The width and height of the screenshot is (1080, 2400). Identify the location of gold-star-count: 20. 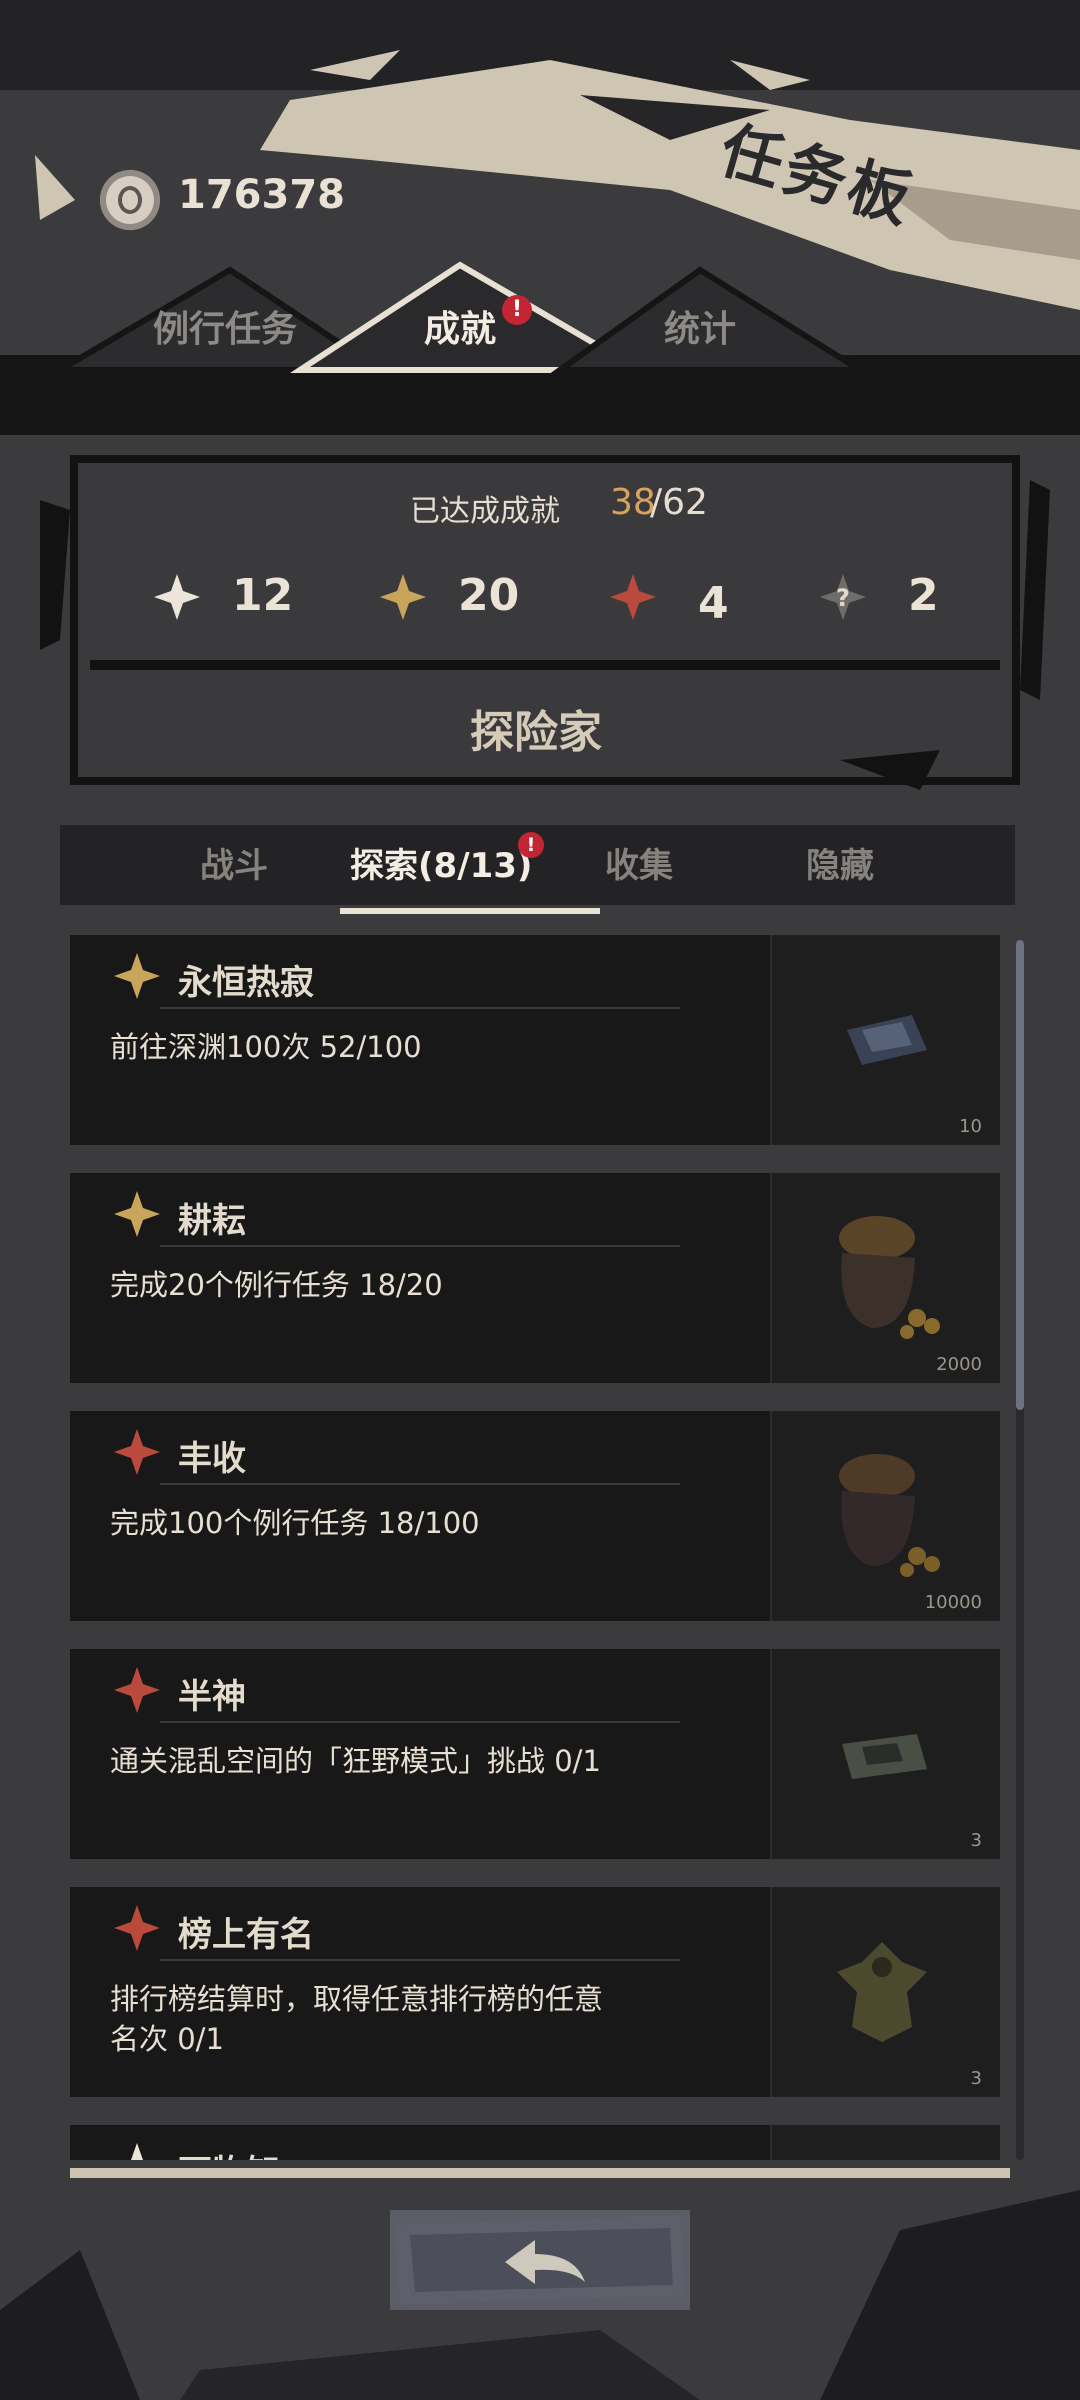
(489, 595).